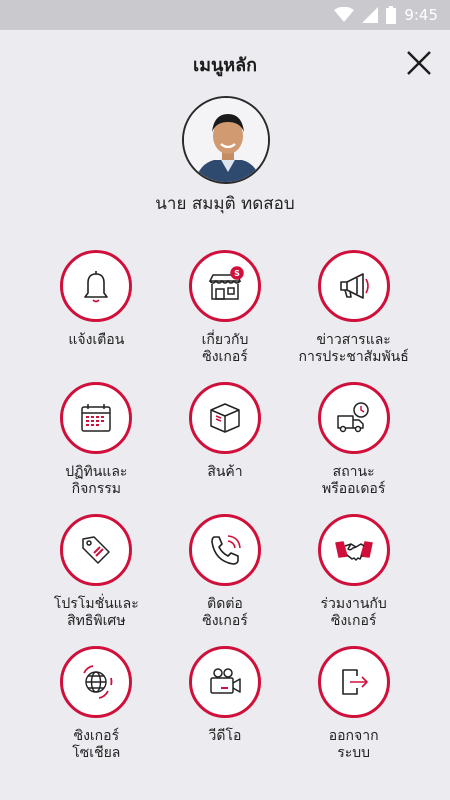 This screenshot has width=450, height=800. What do you see at coordinates (96, 340) in the screenshot?
I see `menu-label: แจ้งเตือน` at bounding box center [96, 340].